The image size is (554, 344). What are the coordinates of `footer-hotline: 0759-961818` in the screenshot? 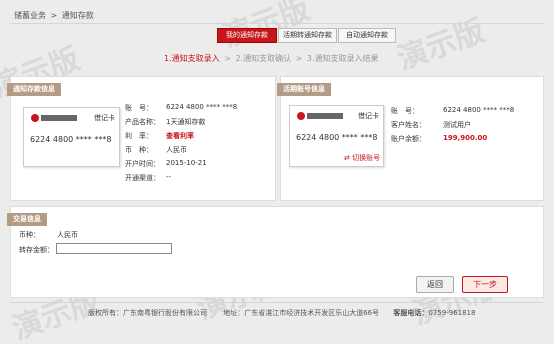 It's located at (452, 313).